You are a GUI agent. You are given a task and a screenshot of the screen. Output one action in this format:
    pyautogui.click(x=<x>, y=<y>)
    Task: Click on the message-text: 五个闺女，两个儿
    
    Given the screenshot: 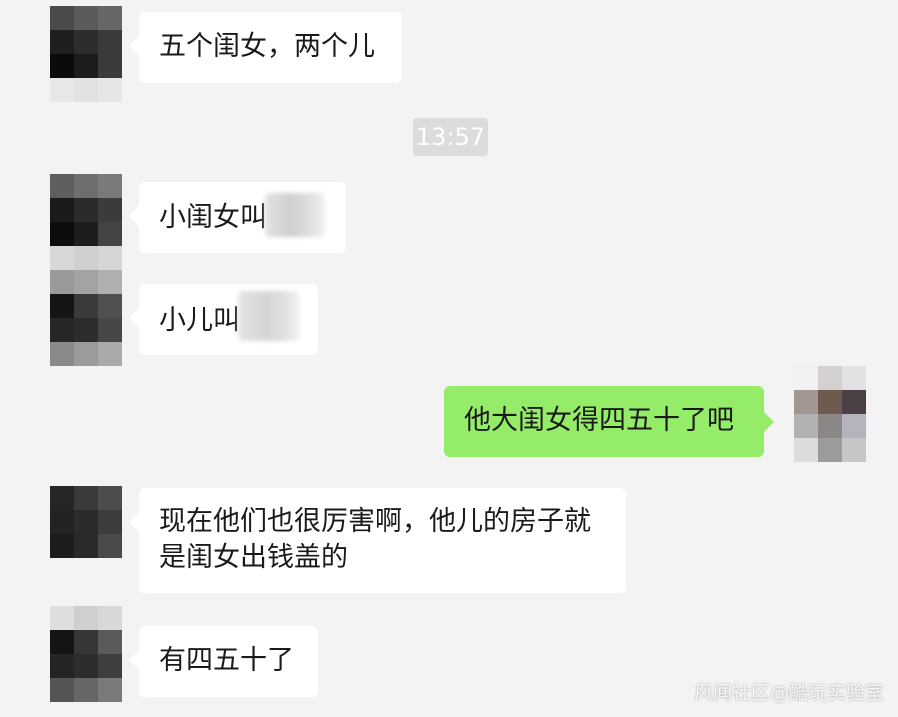 What is the action you would take?
    pyautogui.click(x=267, y=46)
    